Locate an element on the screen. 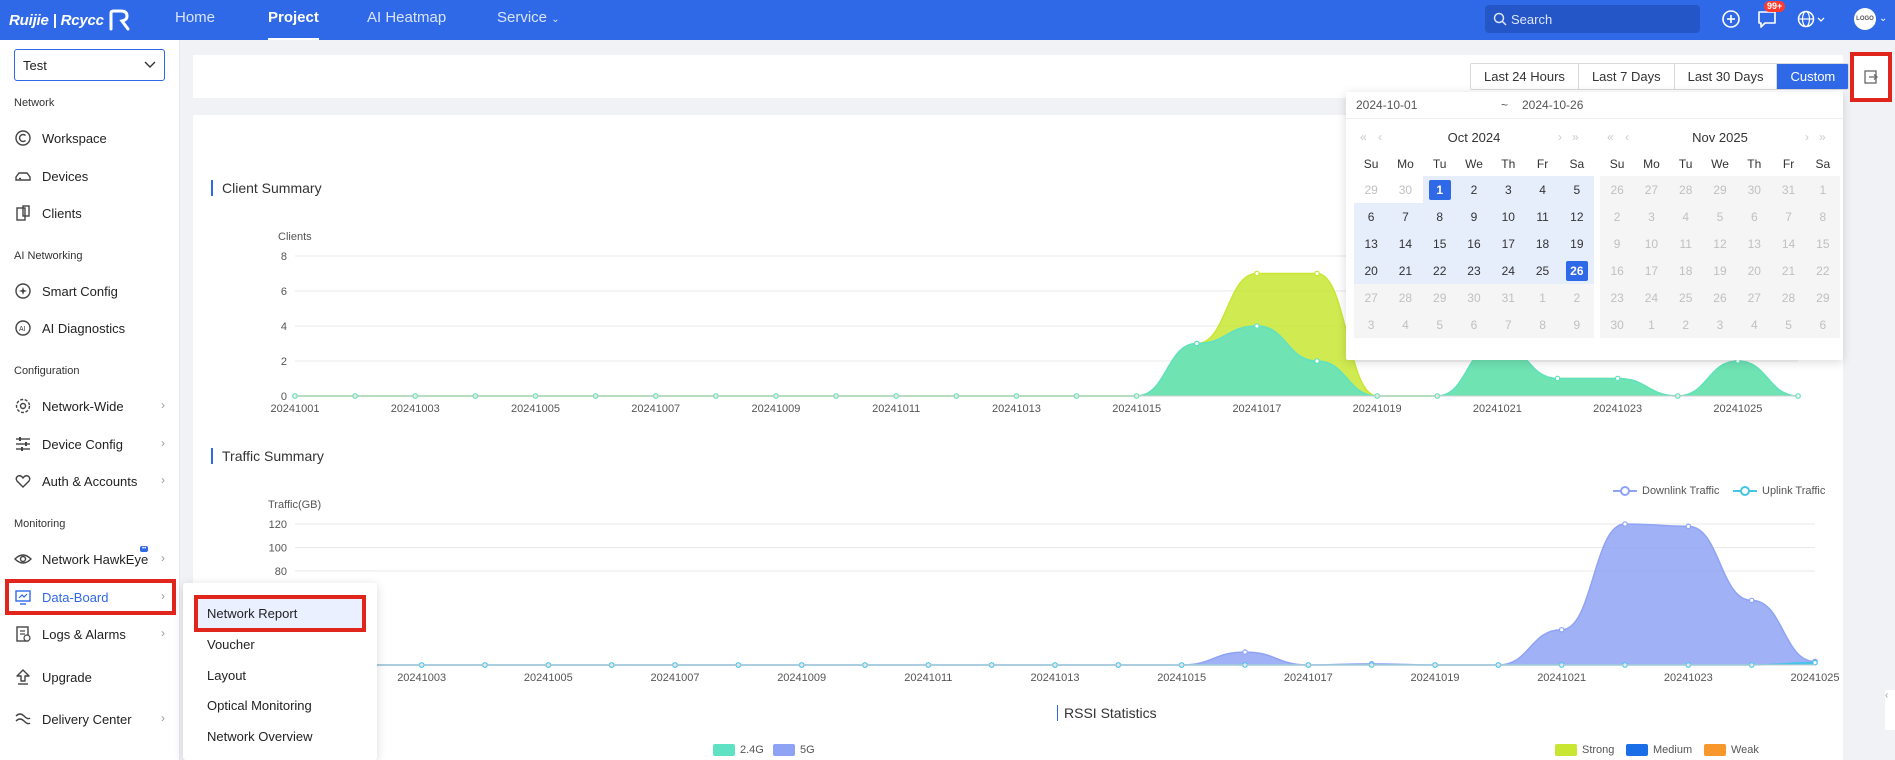 The image size is (1895, 760). legend-strong: Strong is located at coordinates (1584, 750).